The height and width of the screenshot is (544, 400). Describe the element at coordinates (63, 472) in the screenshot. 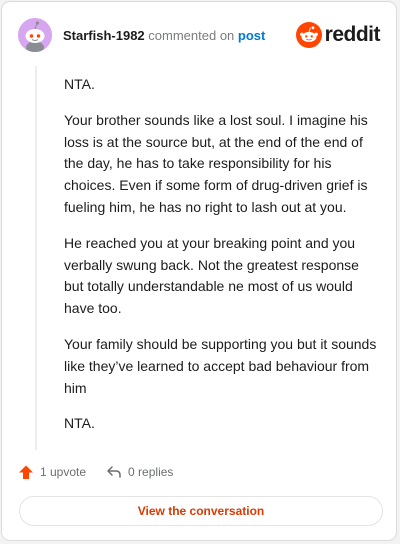

I see `upvote-count: 1 upvote` at that location.